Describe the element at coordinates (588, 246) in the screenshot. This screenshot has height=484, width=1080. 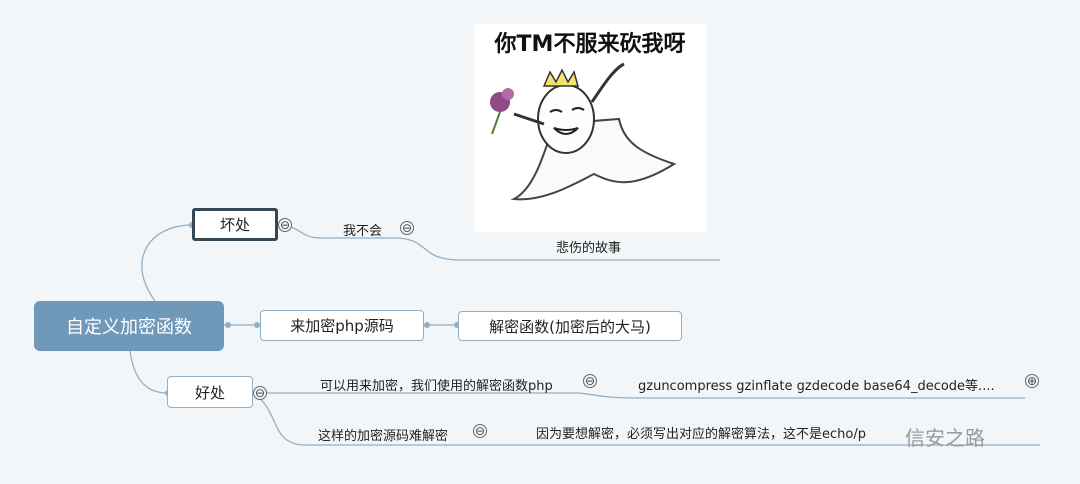
I see `node-bad-grandchild: 悲伤的故事` at that location.